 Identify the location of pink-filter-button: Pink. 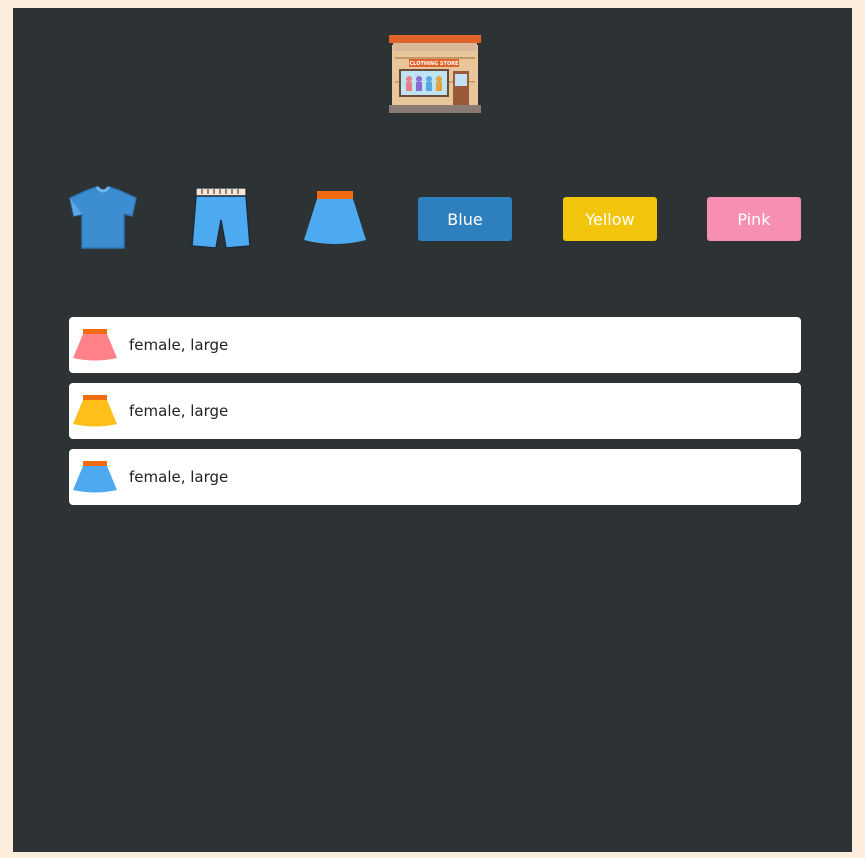
(754, 219).